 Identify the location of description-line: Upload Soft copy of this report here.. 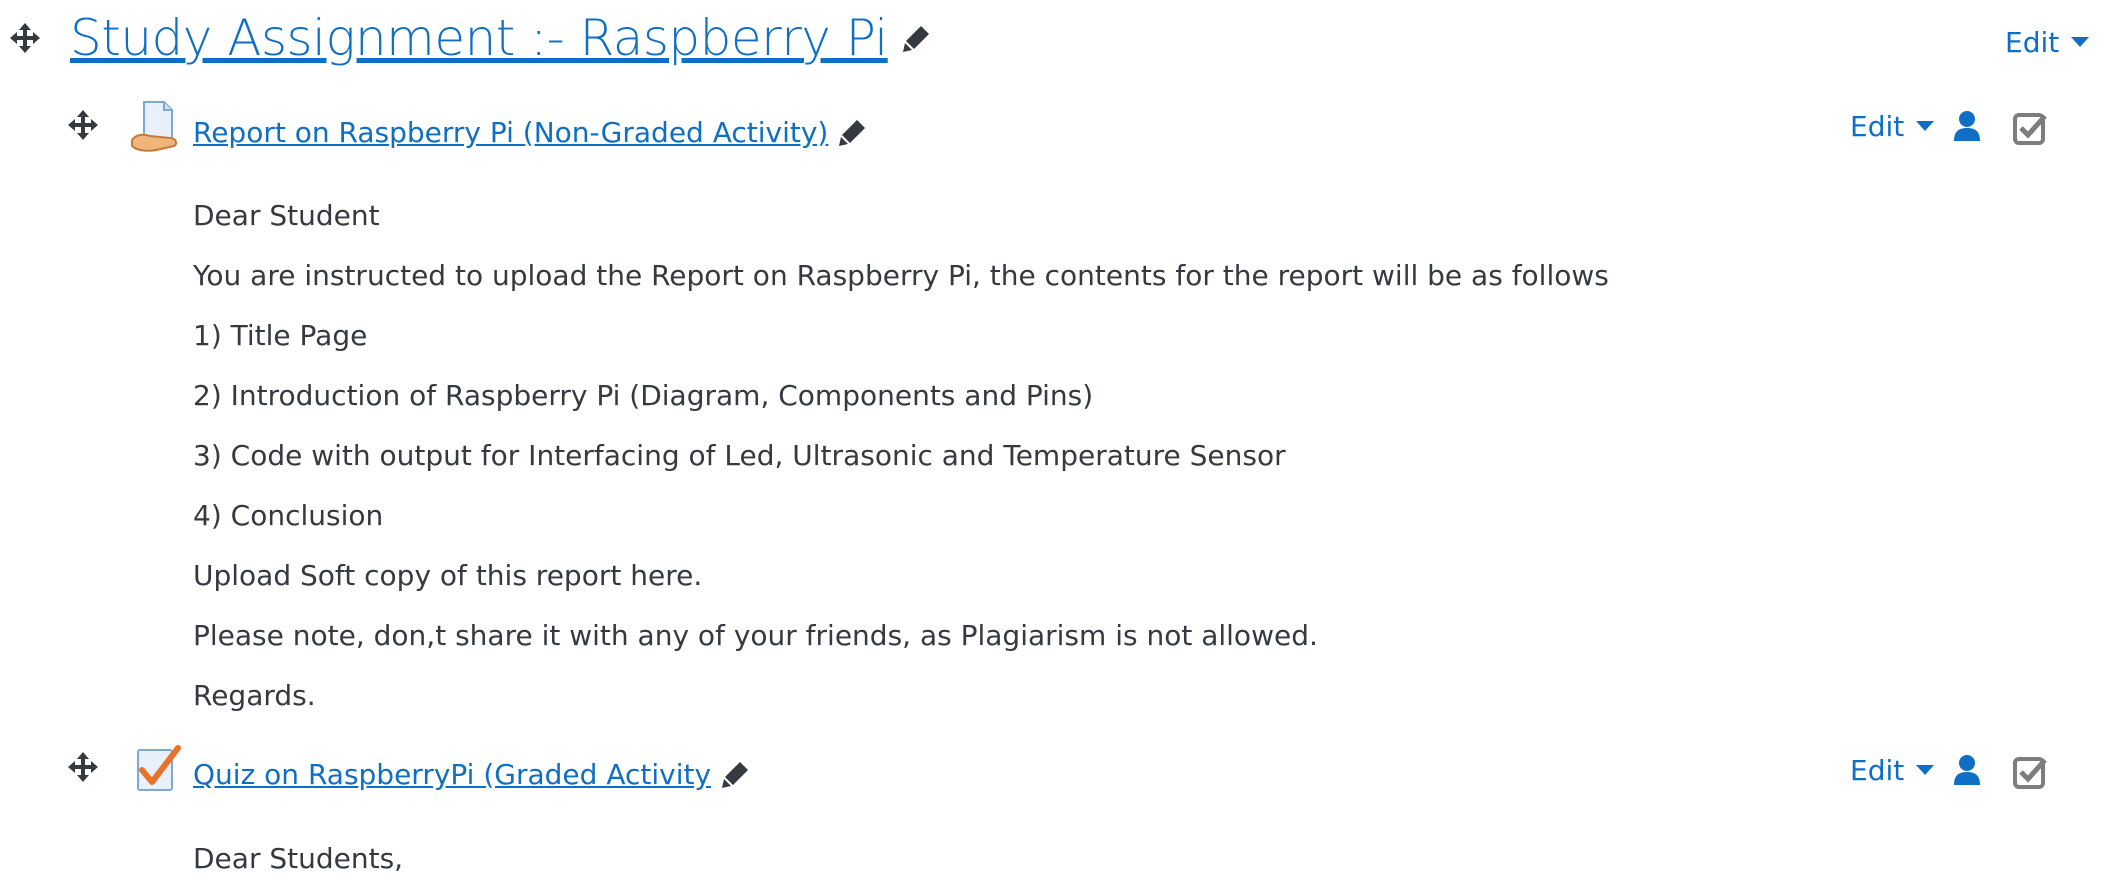
(448, 575).